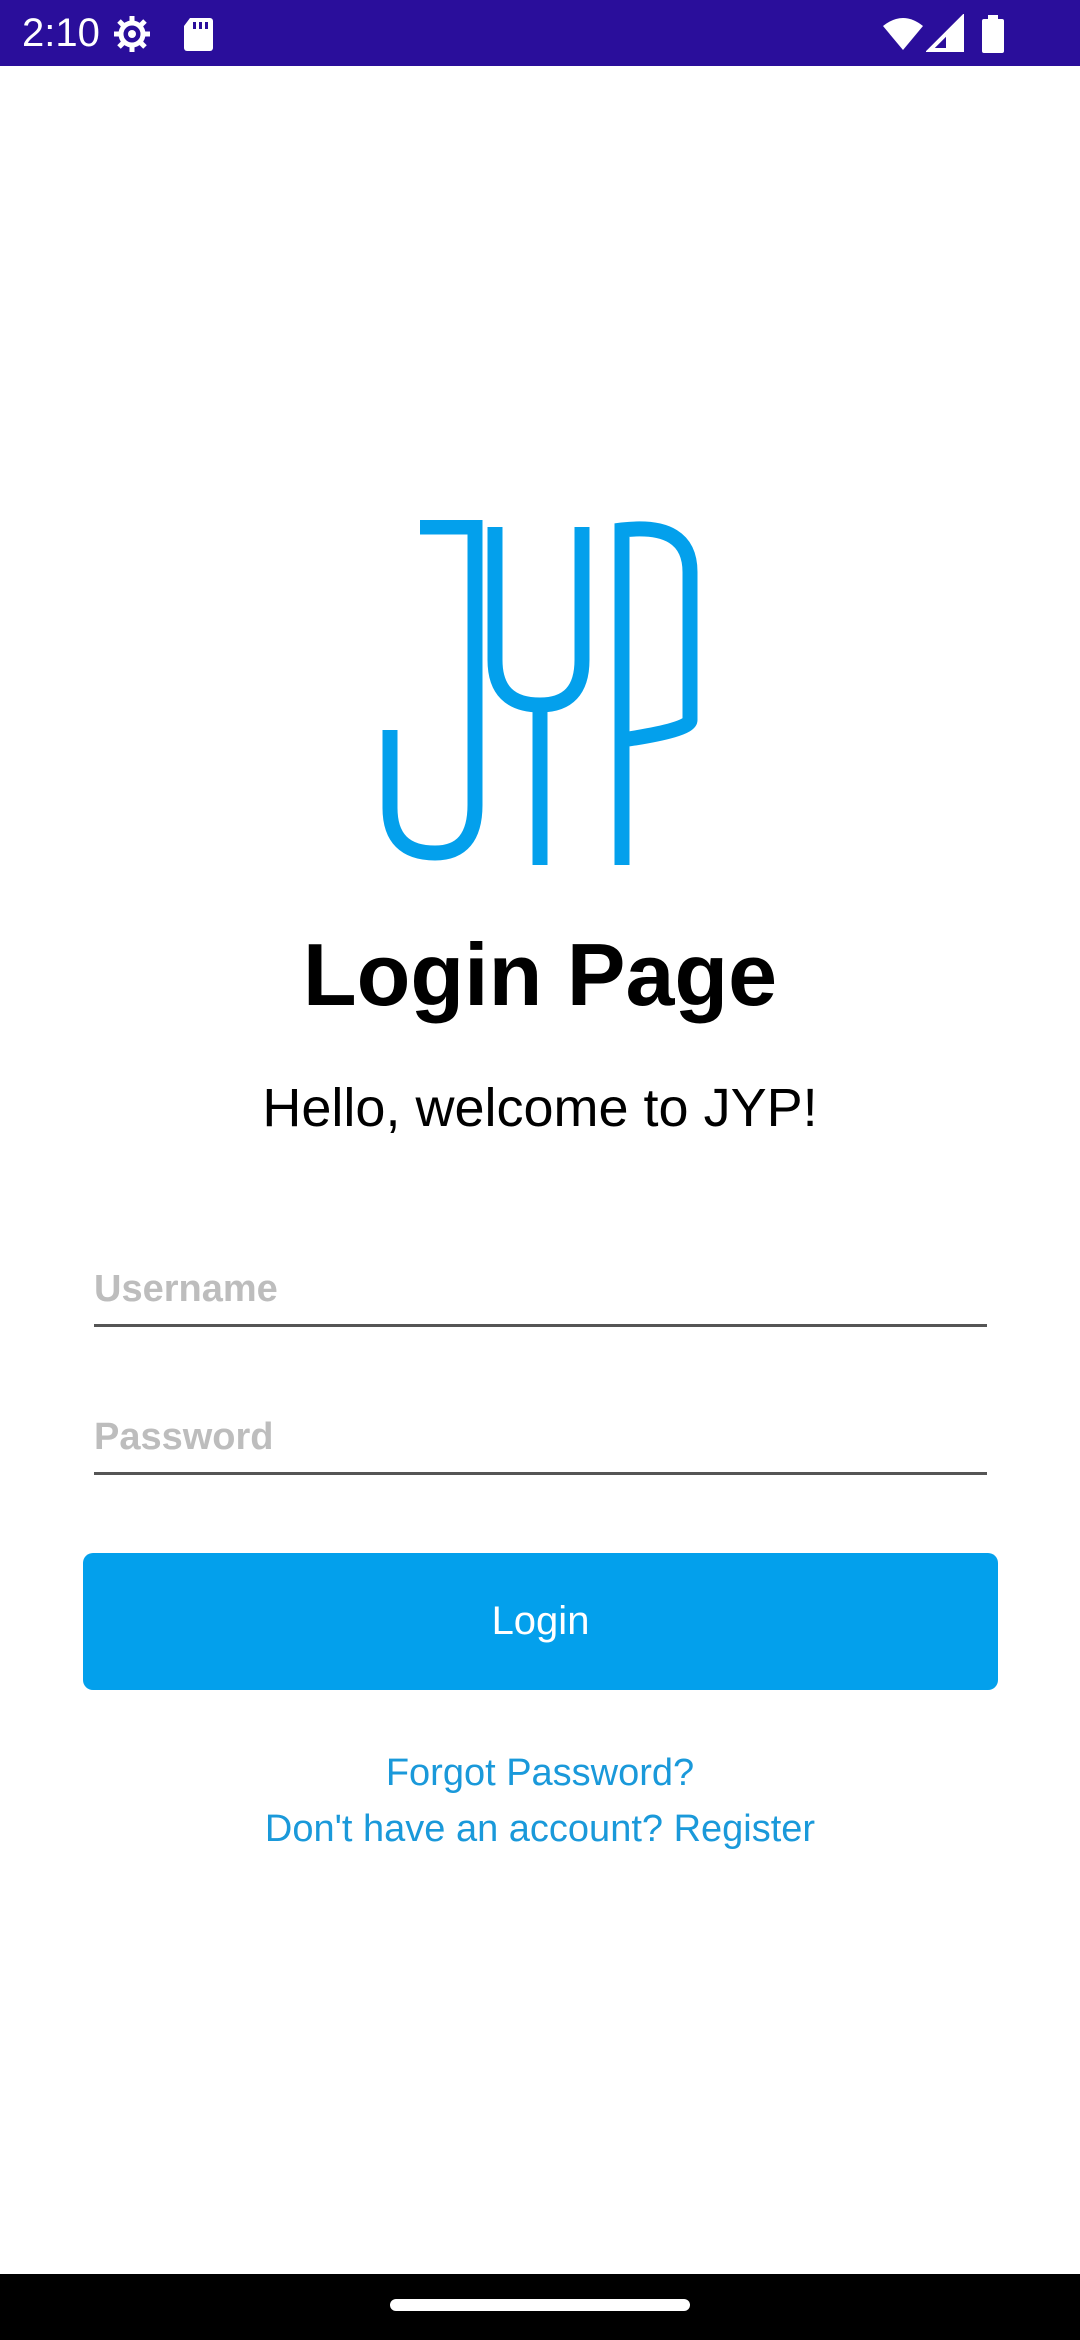 The height and width of the screenshot is (2340, 1080). I want to click on forgot-password-link: Forgot Password?, so click(540, 1773).